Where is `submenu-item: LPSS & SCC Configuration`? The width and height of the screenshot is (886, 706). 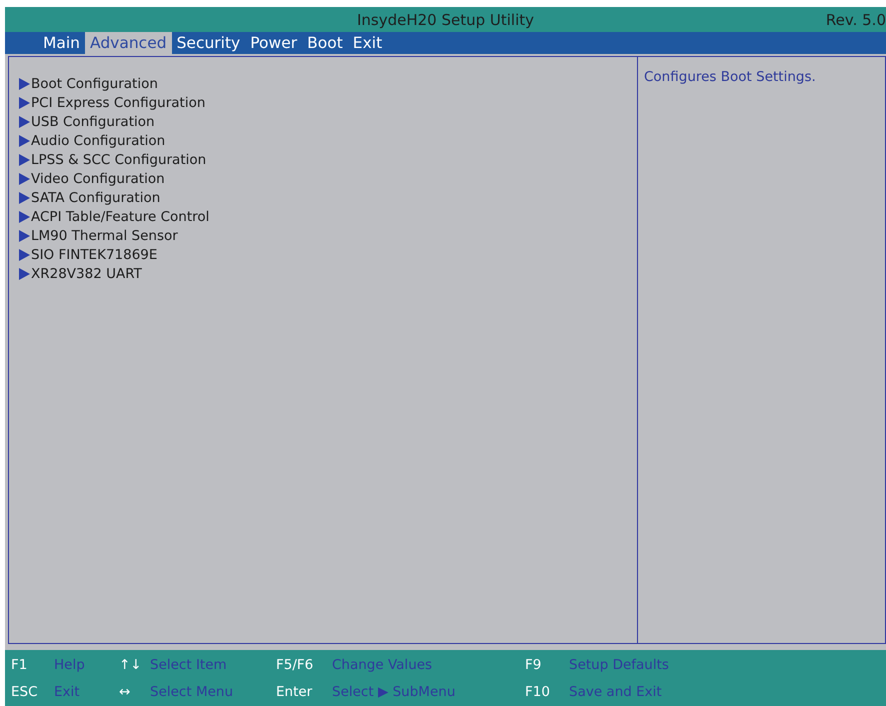
submenu-item: LPSS & SCC Configuration is located at coordinates (328, 159).